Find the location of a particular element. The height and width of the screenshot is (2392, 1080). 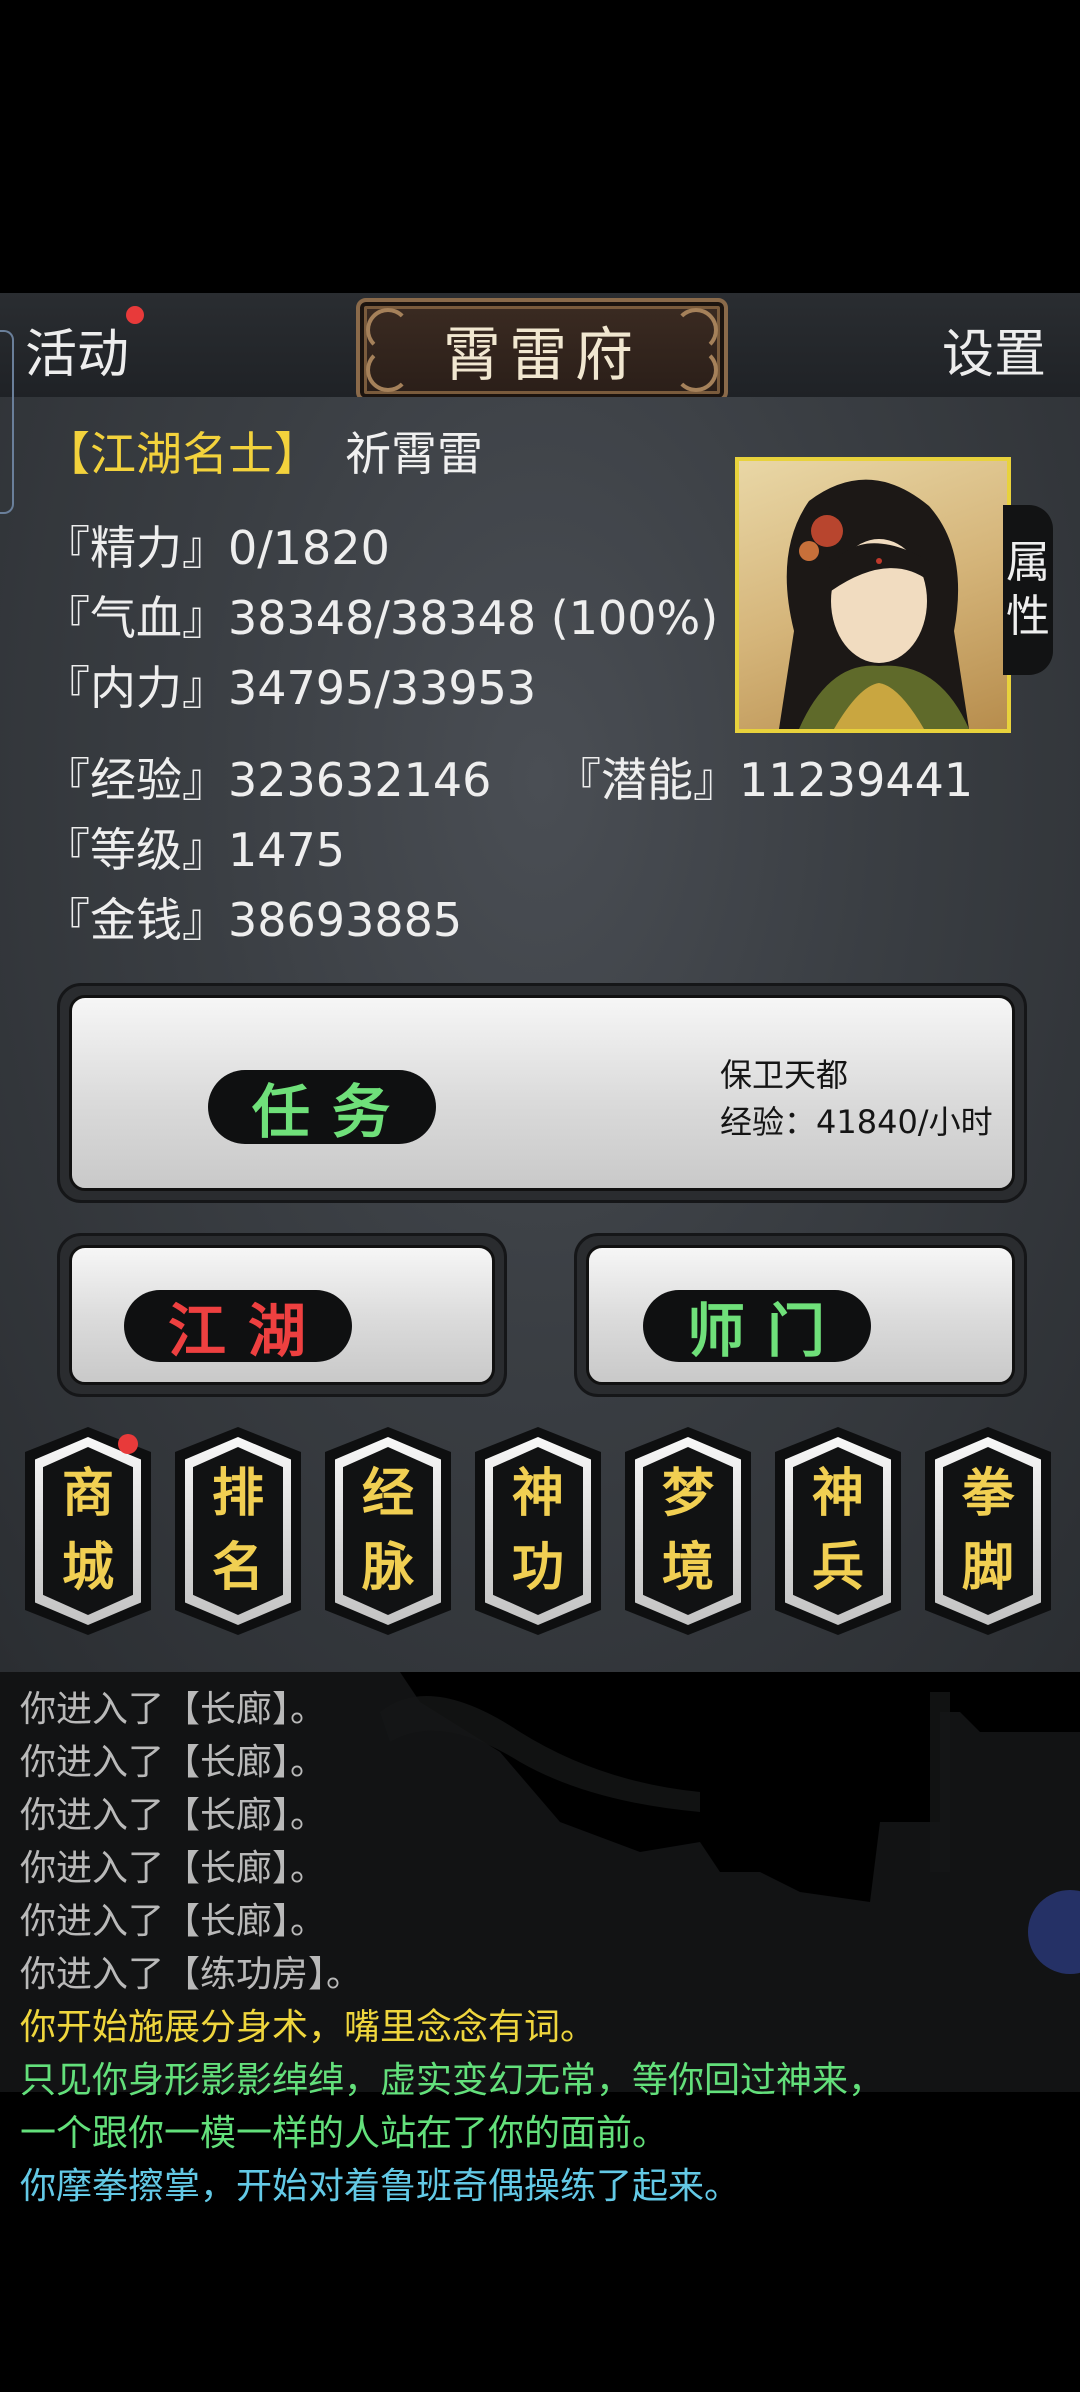

character-name: 祈霄雷 is located at coordinates (414, 454).